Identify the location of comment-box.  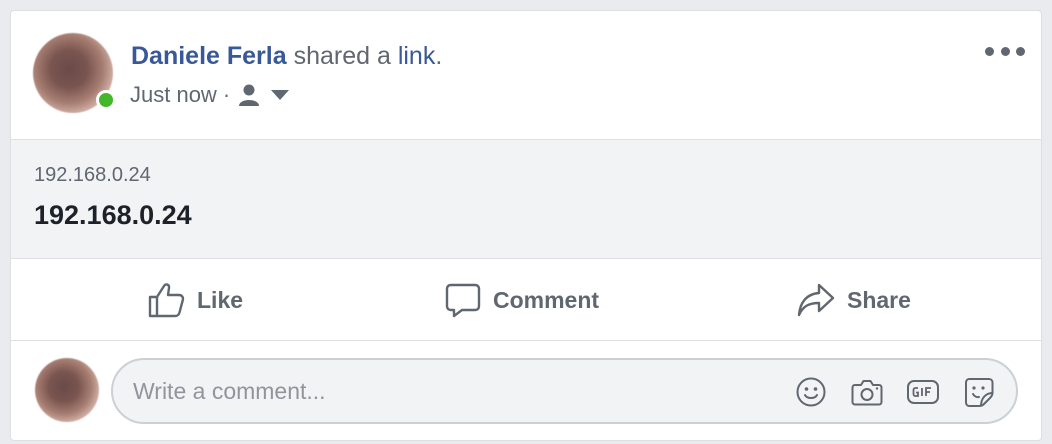
(564, 391).